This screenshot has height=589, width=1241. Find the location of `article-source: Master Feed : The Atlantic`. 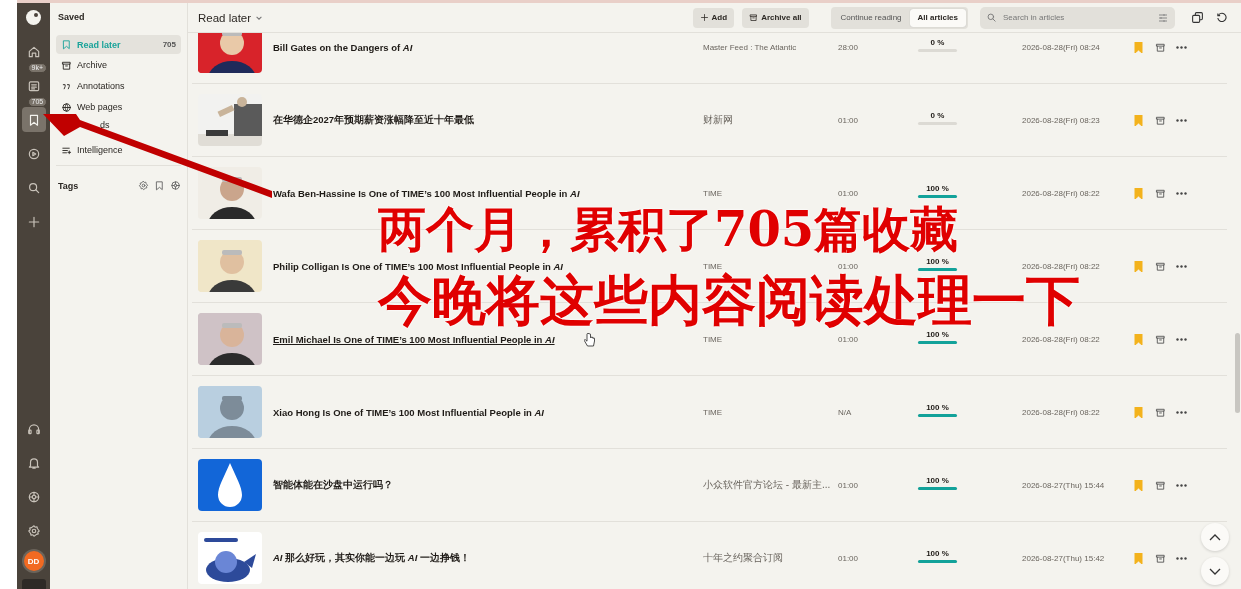

article-source: Master Feed : The Atlantic is located at coordinates (750, 47).